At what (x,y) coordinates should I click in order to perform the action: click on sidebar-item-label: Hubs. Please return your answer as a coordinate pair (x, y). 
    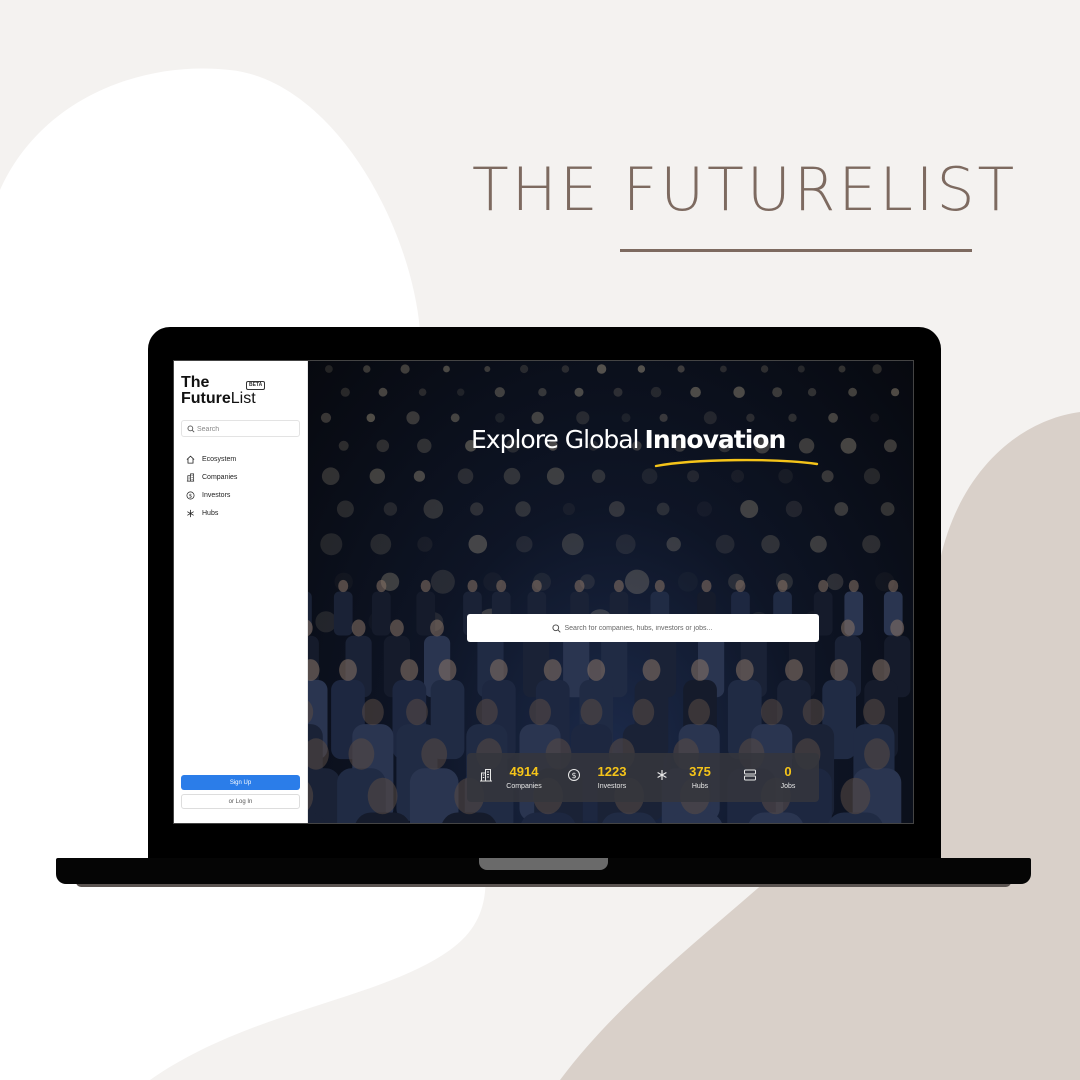
    Looking at the image, I should click on (210, 513).